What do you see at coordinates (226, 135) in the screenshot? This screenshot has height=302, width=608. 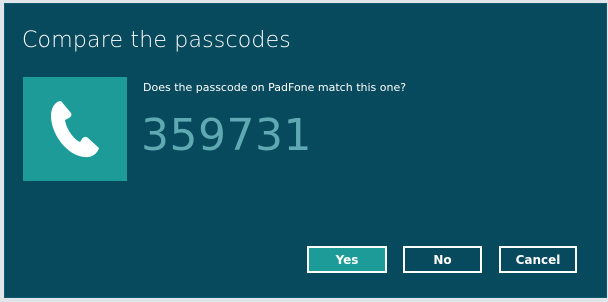 I see `passcode-value: 359731` at bounding box center [226, 135].